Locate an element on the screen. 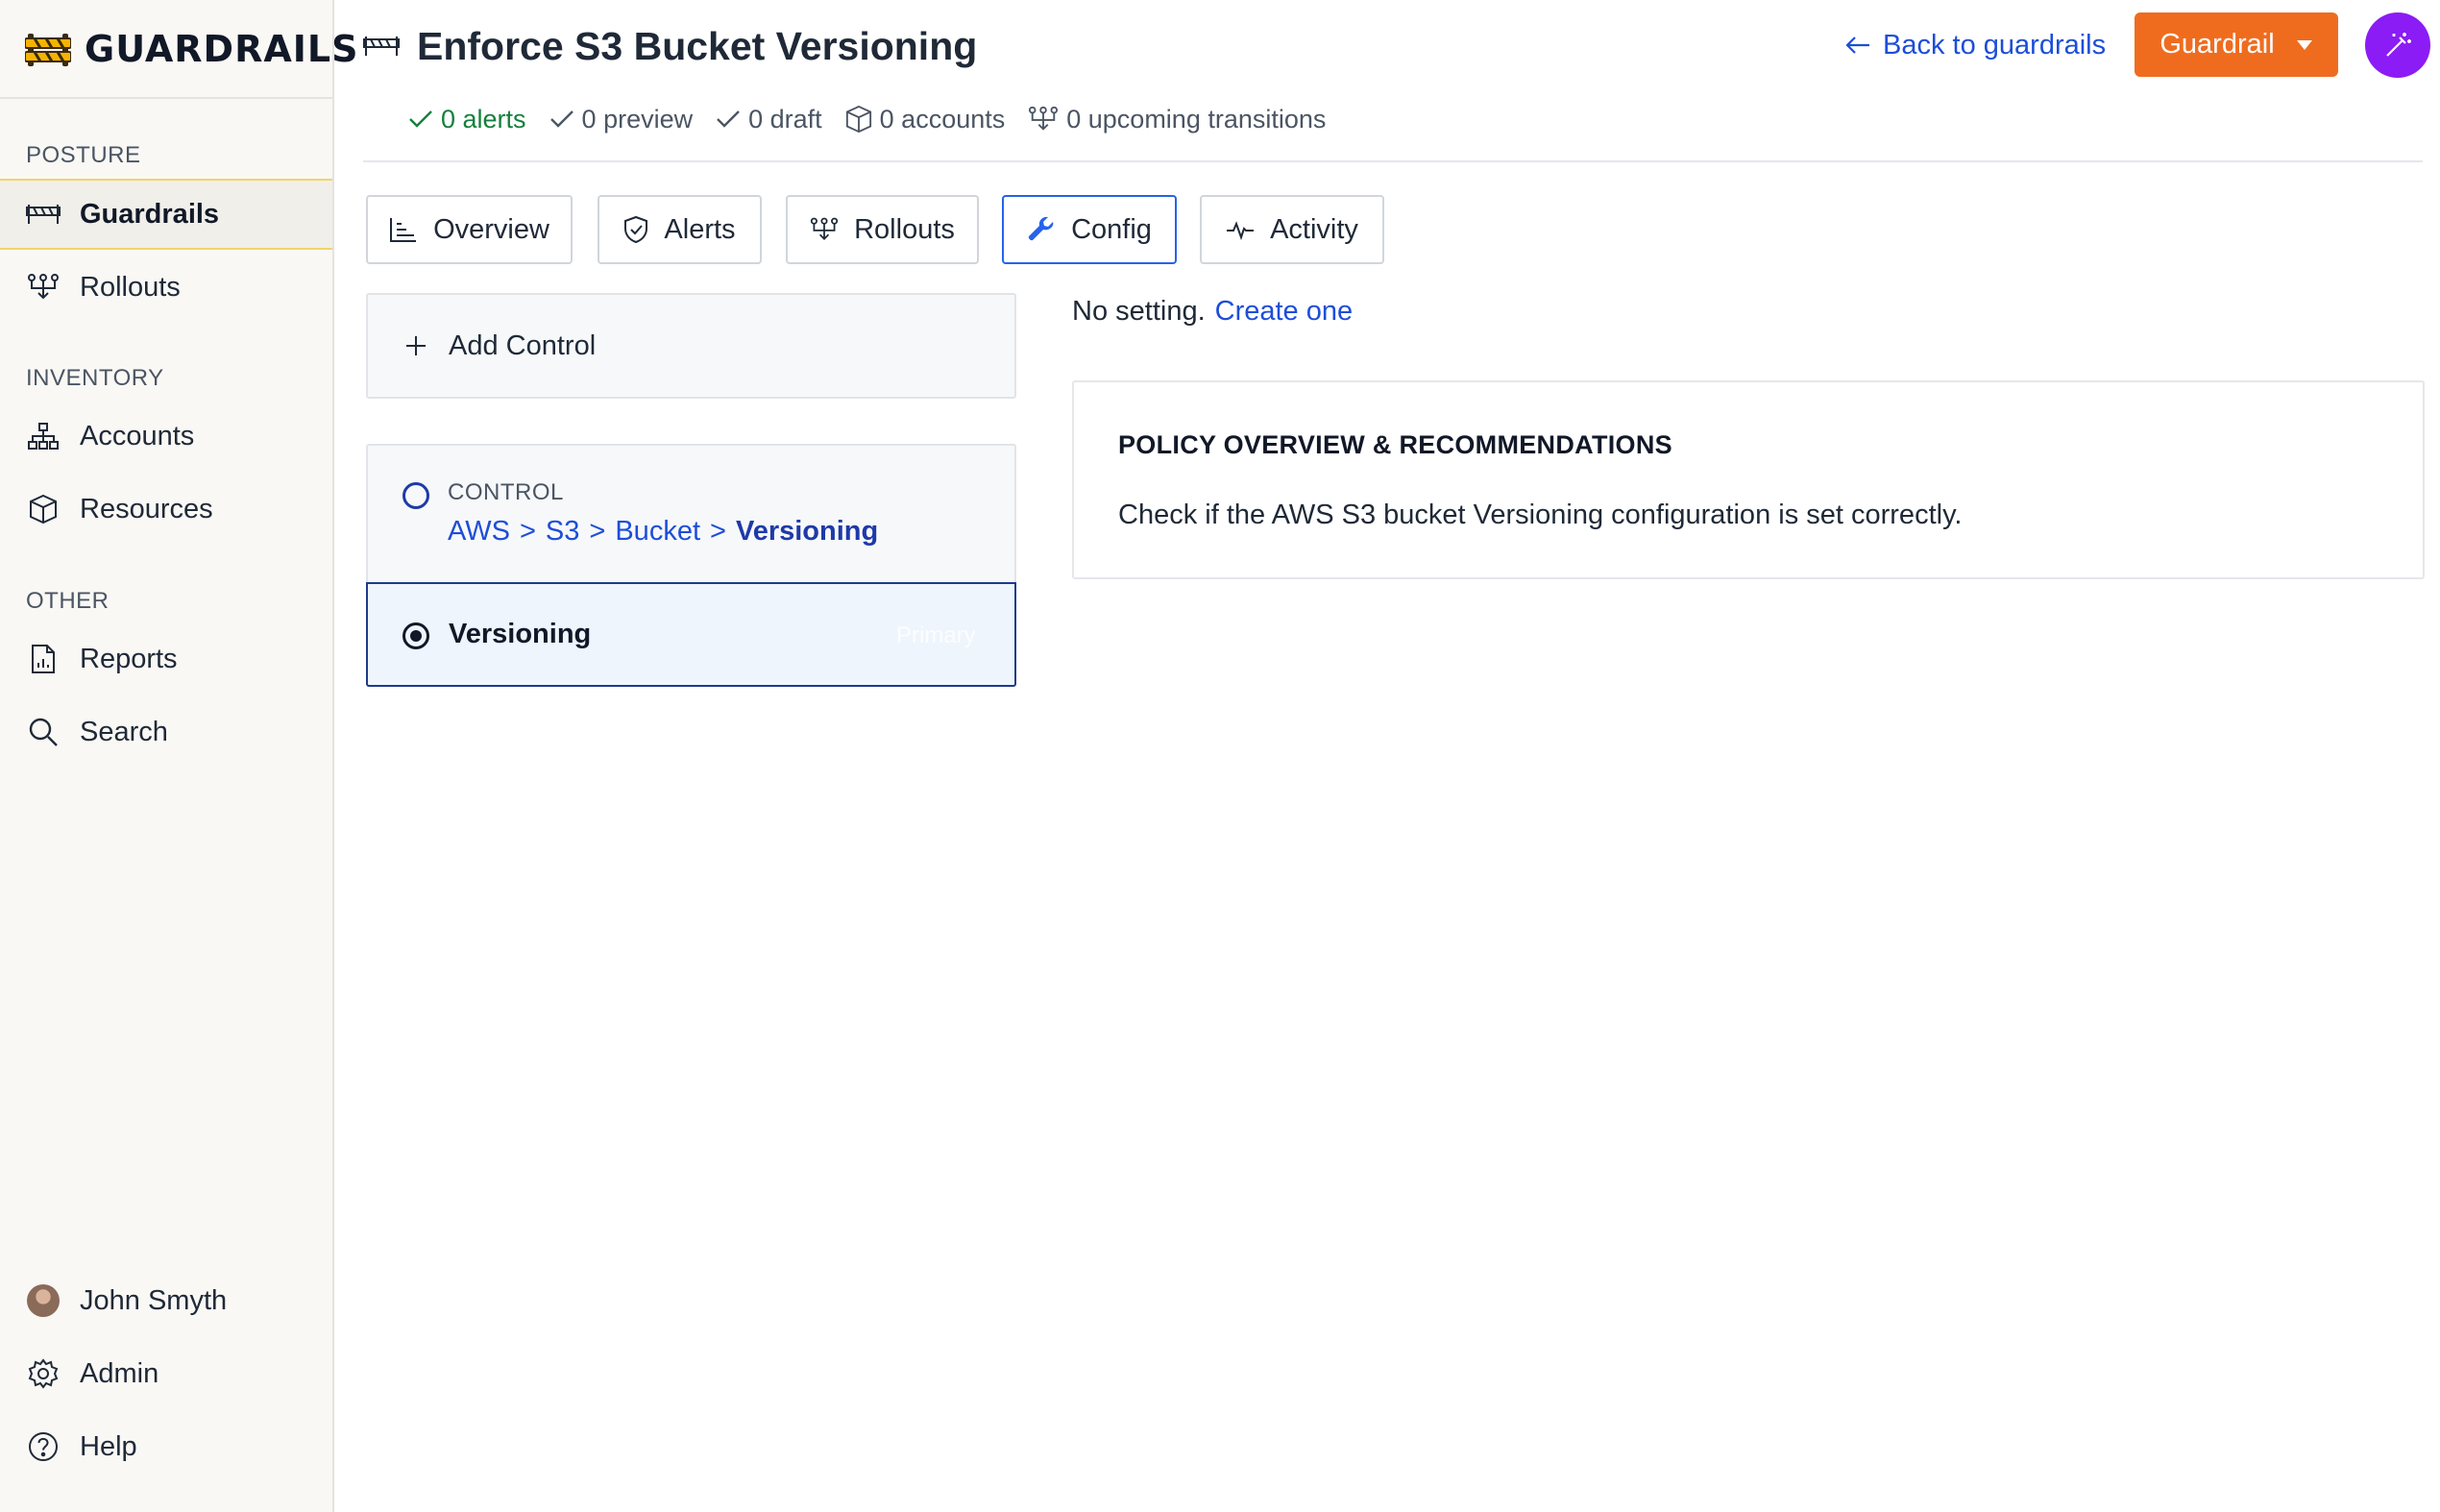  stat-alerts-label: 0 alerts is located at coordinates (483, 119).